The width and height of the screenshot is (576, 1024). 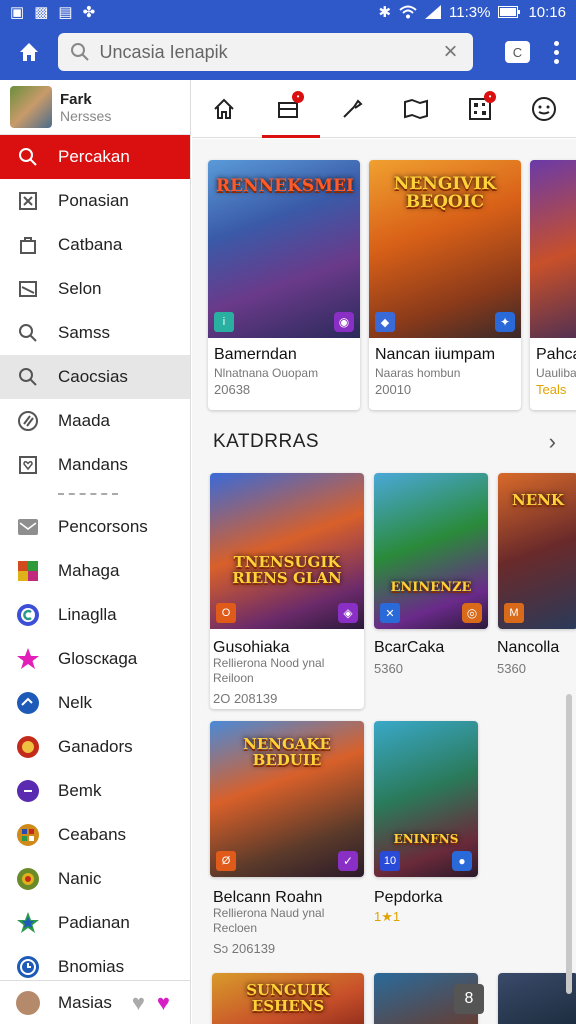 What do you see at coordinates (95, 245) in the screenshot?
I see `sidebar-item-catbana: Catbana` at bounding box center [95, 245].